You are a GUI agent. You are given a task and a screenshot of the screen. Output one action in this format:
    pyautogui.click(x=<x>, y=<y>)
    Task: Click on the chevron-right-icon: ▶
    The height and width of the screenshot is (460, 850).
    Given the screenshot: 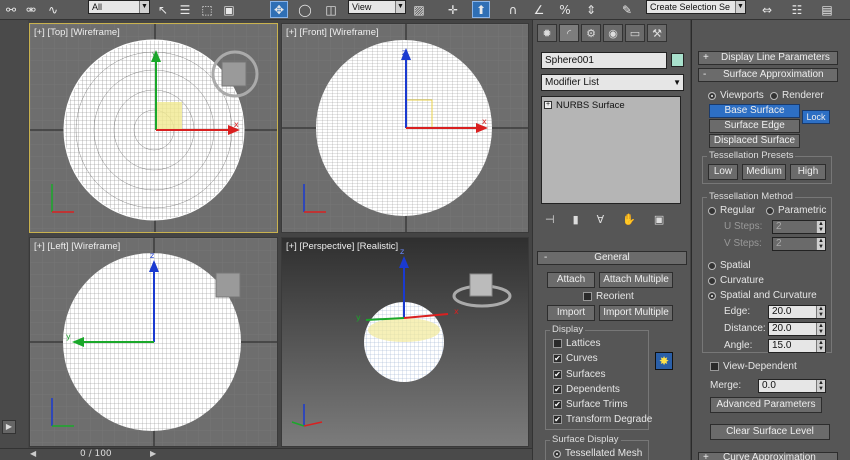 What is the action you would take?
    pyautogui.click(x=156, y=454)
    